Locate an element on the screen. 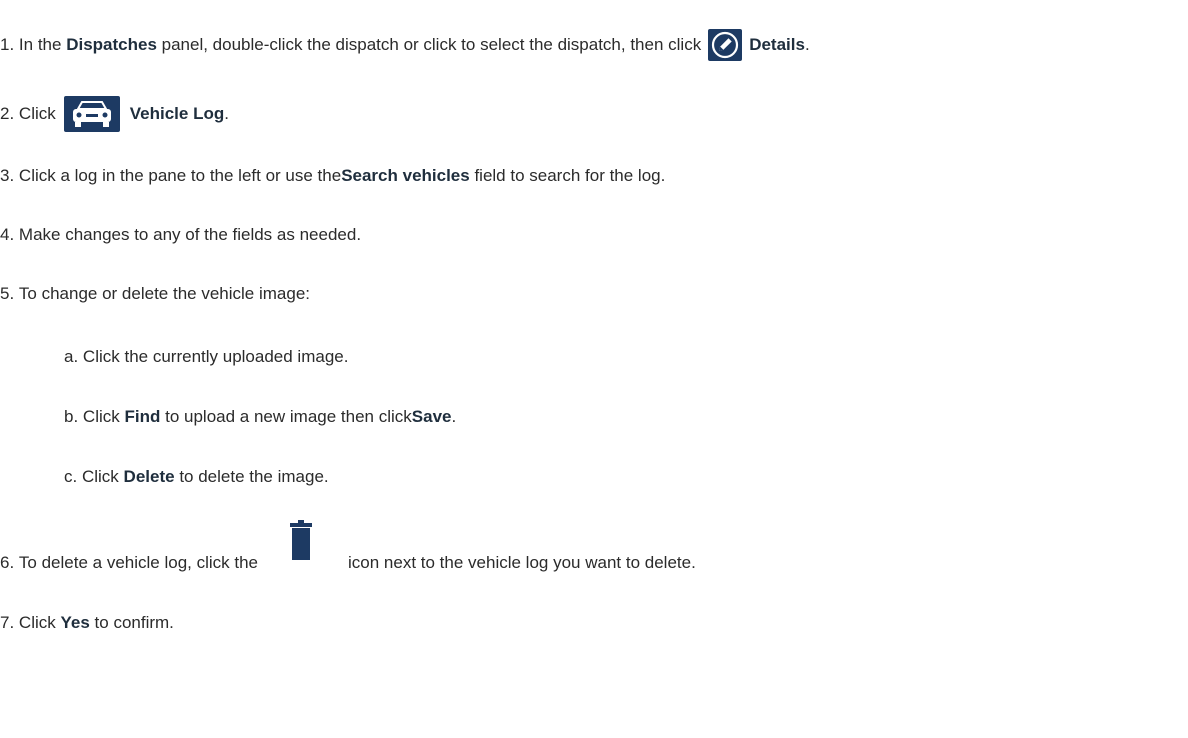 The image size is (1188, 738). step-number: 7. is located at coordinates (7, 622).